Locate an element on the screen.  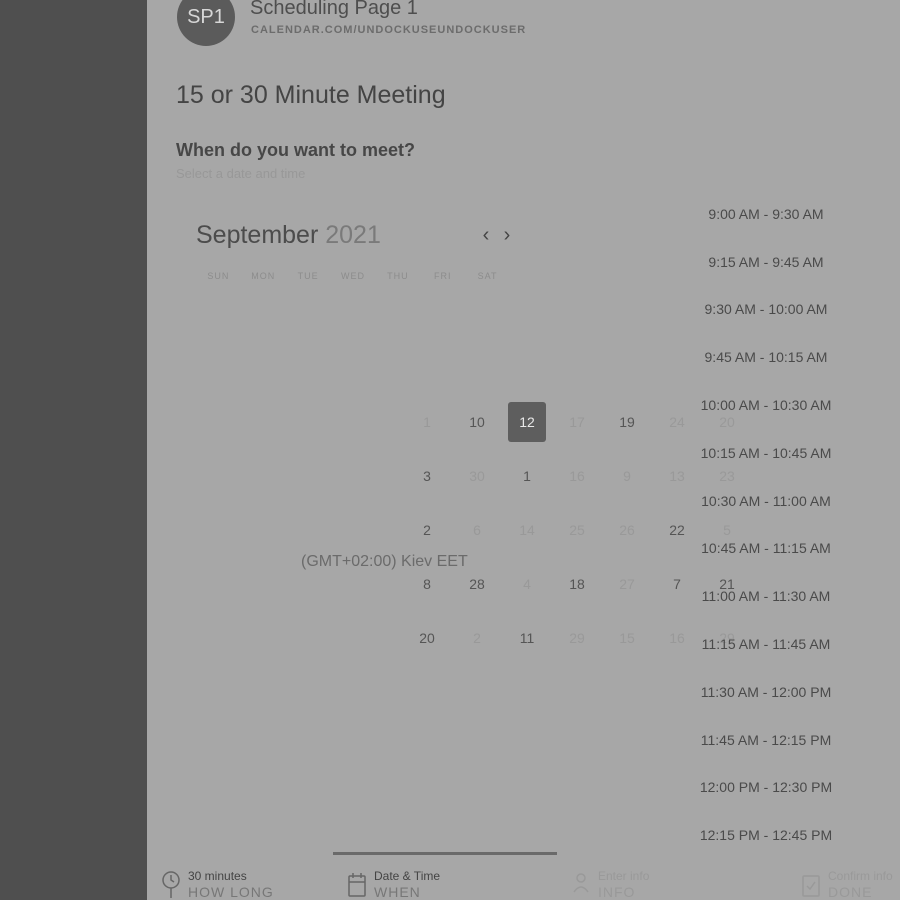
time-slot: 9:45 AM - 10:15 AM is located at coordinates (766, 357).